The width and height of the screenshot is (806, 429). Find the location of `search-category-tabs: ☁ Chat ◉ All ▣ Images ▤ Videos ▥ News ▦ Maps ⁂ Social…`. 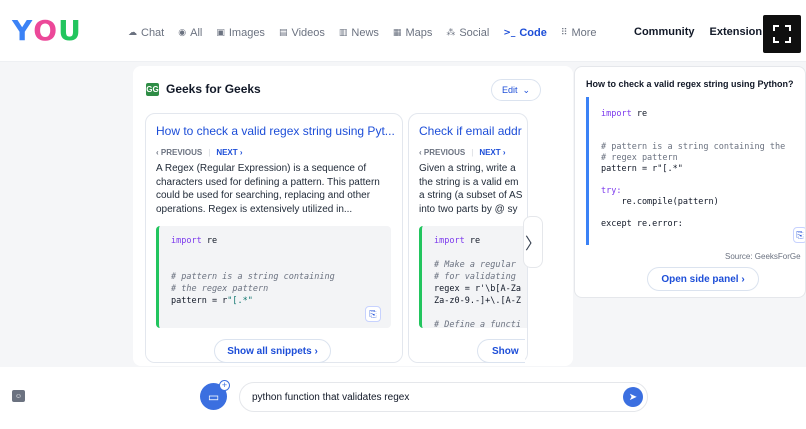

search-category-tabs: ☁ Chat ◉ All ▣ Images ▤ Videos ▥ News ▦ Maps ⁂ Social… is located at coordinates (362, 33).